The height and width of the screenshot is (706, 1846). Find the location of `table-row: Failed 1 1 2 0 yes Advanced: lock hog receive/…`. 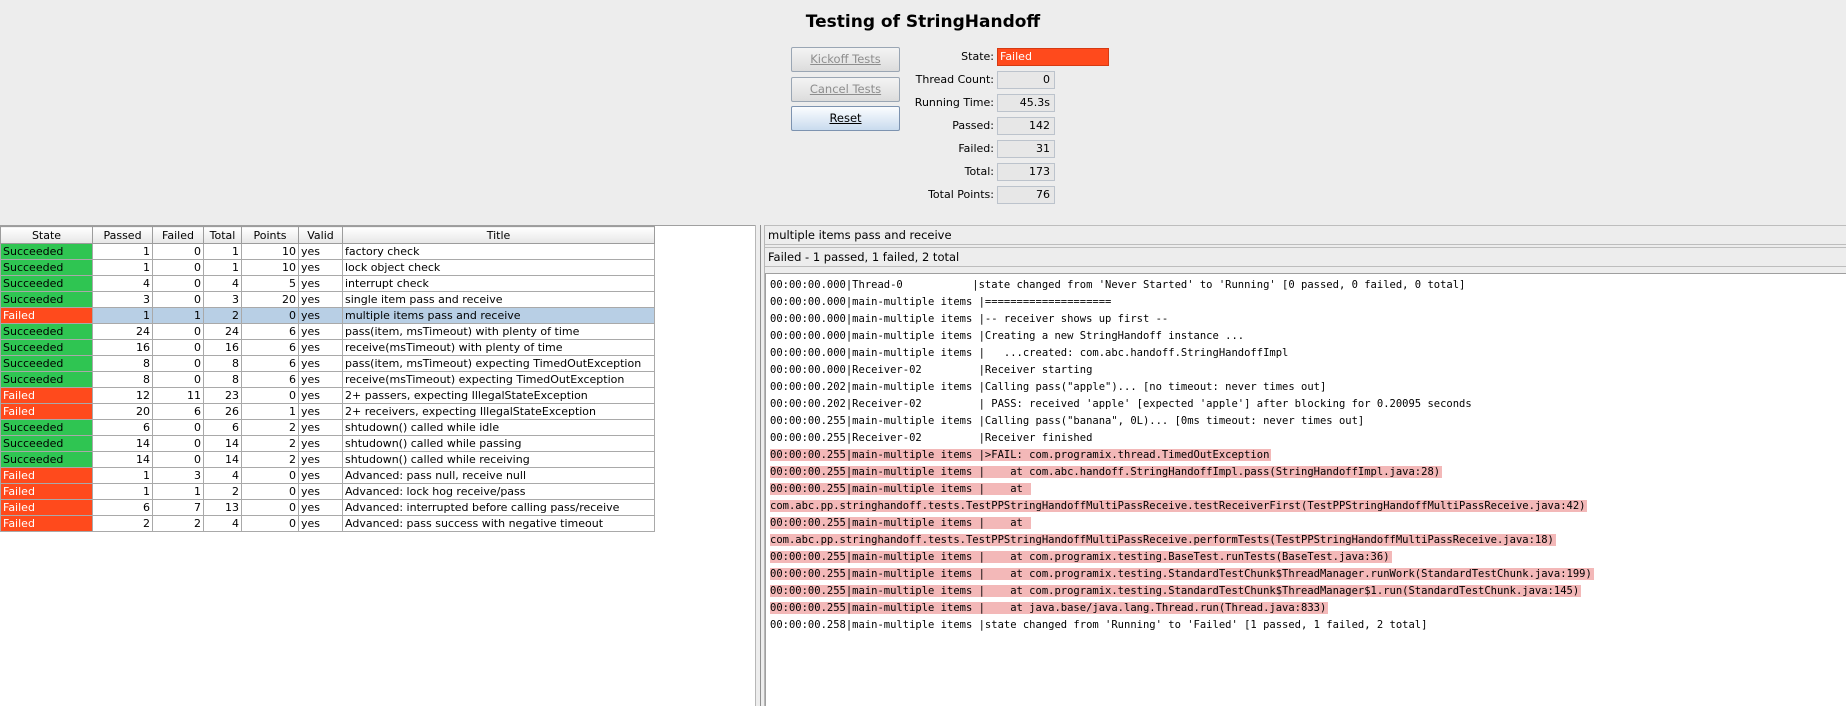

table-row: Failed 1 1 2 0 yes Advanced: lock hog receive/… is located at coordinates (327, 491).